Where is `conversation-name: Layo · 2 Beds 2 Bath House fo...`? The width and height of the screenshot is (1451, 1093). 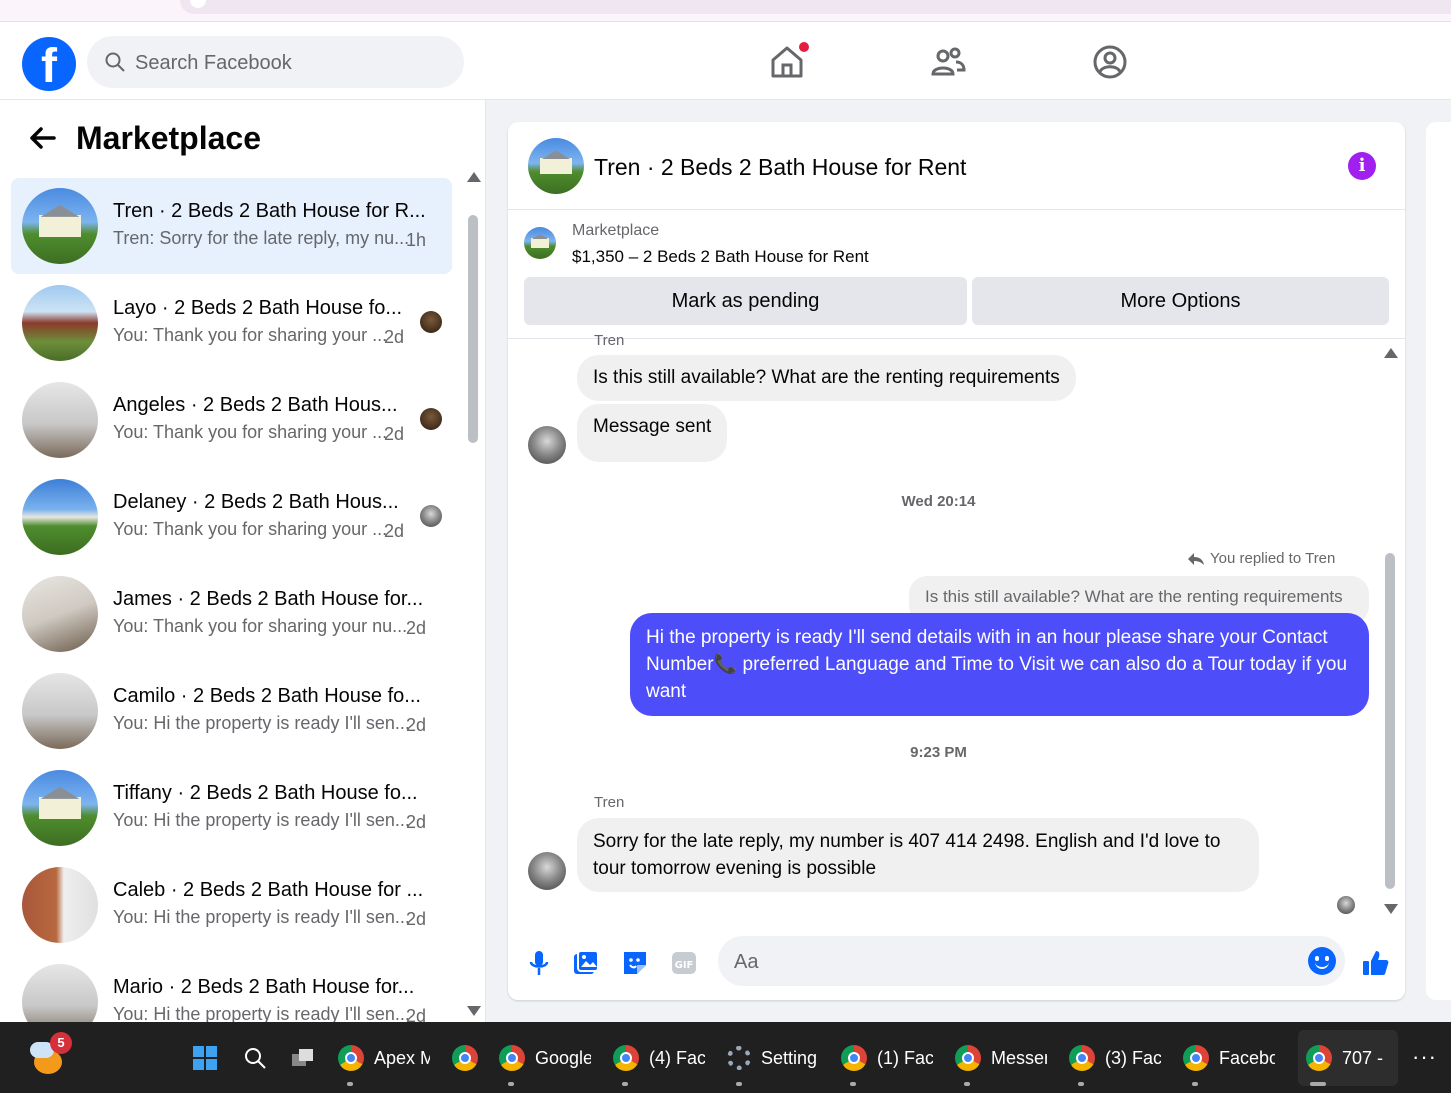
conversation-name: Layo · 2 Beds 2 Bath House fo... is located at coordinates (258, 308).